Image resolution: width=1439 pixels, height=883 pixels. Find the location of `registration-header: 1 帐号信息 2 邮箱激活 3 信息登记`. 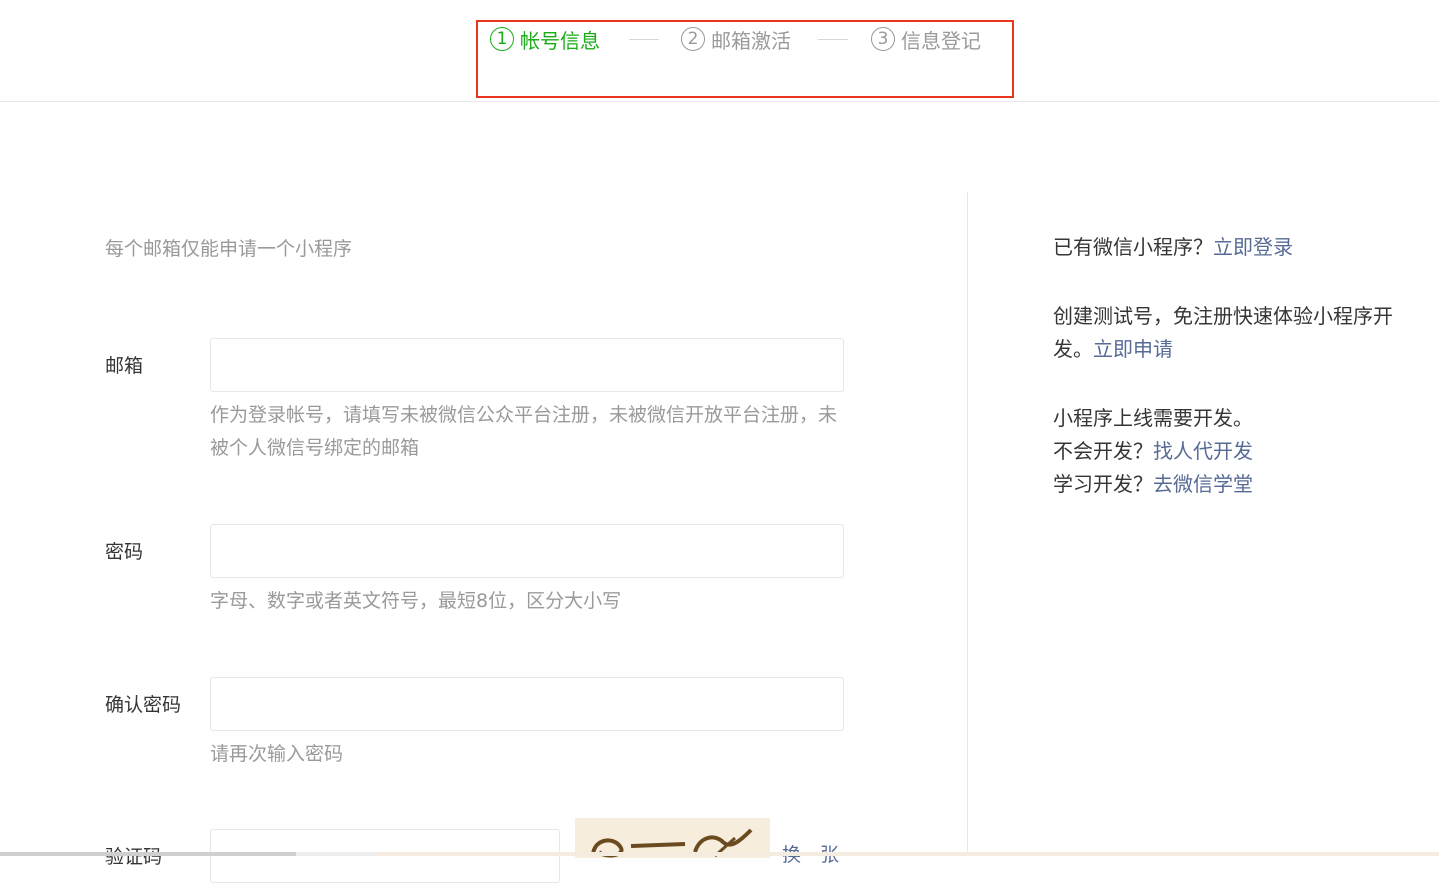

registration-header: 1 帐号信息 2 邮箱激活 3 信息登记 is located at coordinates (719, 51).